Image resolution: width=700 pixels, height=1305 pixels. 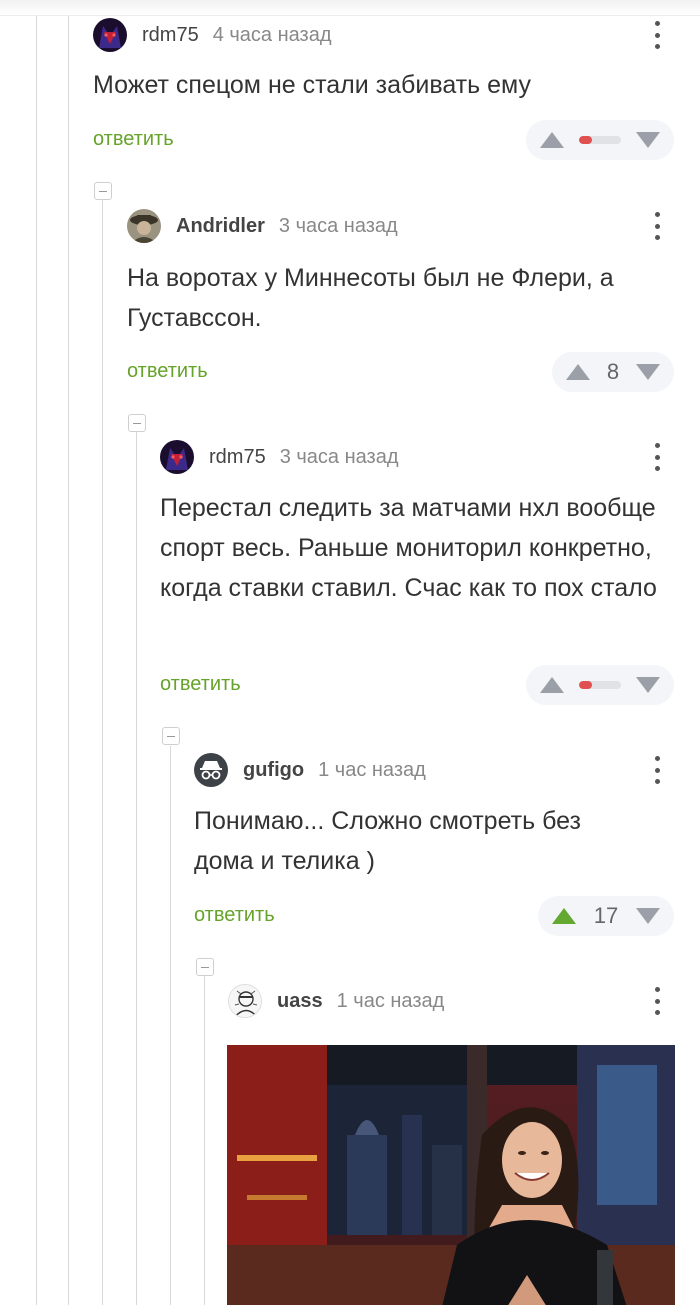 I want to click on top-shadow, so click(x=350, y=8).